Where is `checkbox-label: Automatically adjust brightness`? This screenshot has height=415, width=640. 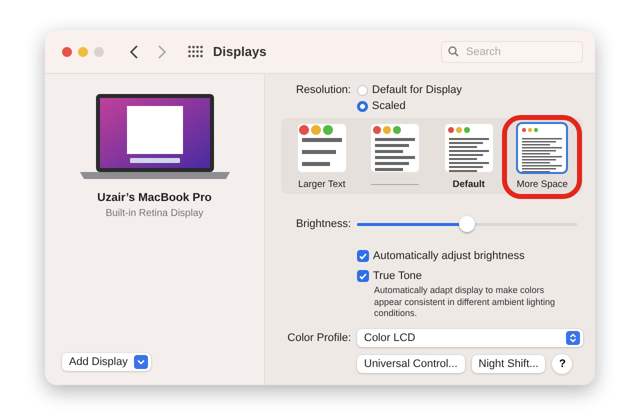
checkbox-label: Automatically adjust brightness is located at coordinates (449, 256).